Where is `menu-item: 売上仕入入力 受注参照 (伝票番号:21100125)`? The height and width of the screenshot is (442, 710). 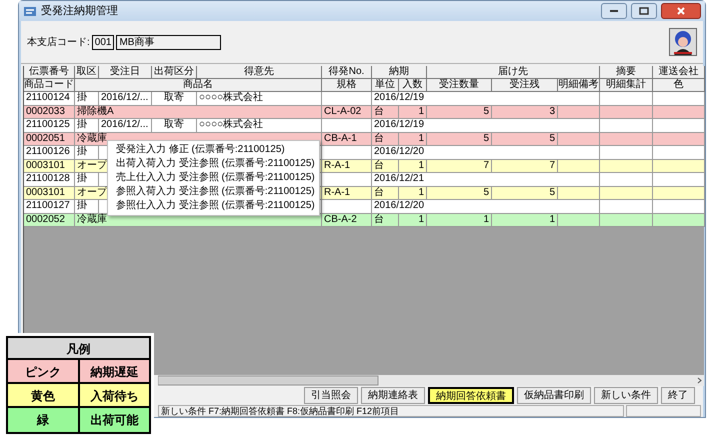
menu-item: 売上仕入入力 受注参照 (伝票番号:21100125) is located at coordinates (213, 178).